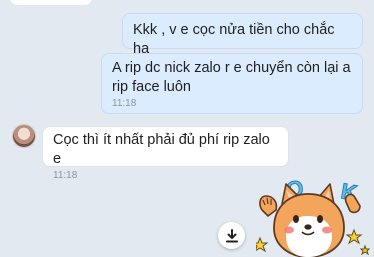 The width and height of the screenshot is (374, 257). I want to click on download-icon, so click(231, 235).